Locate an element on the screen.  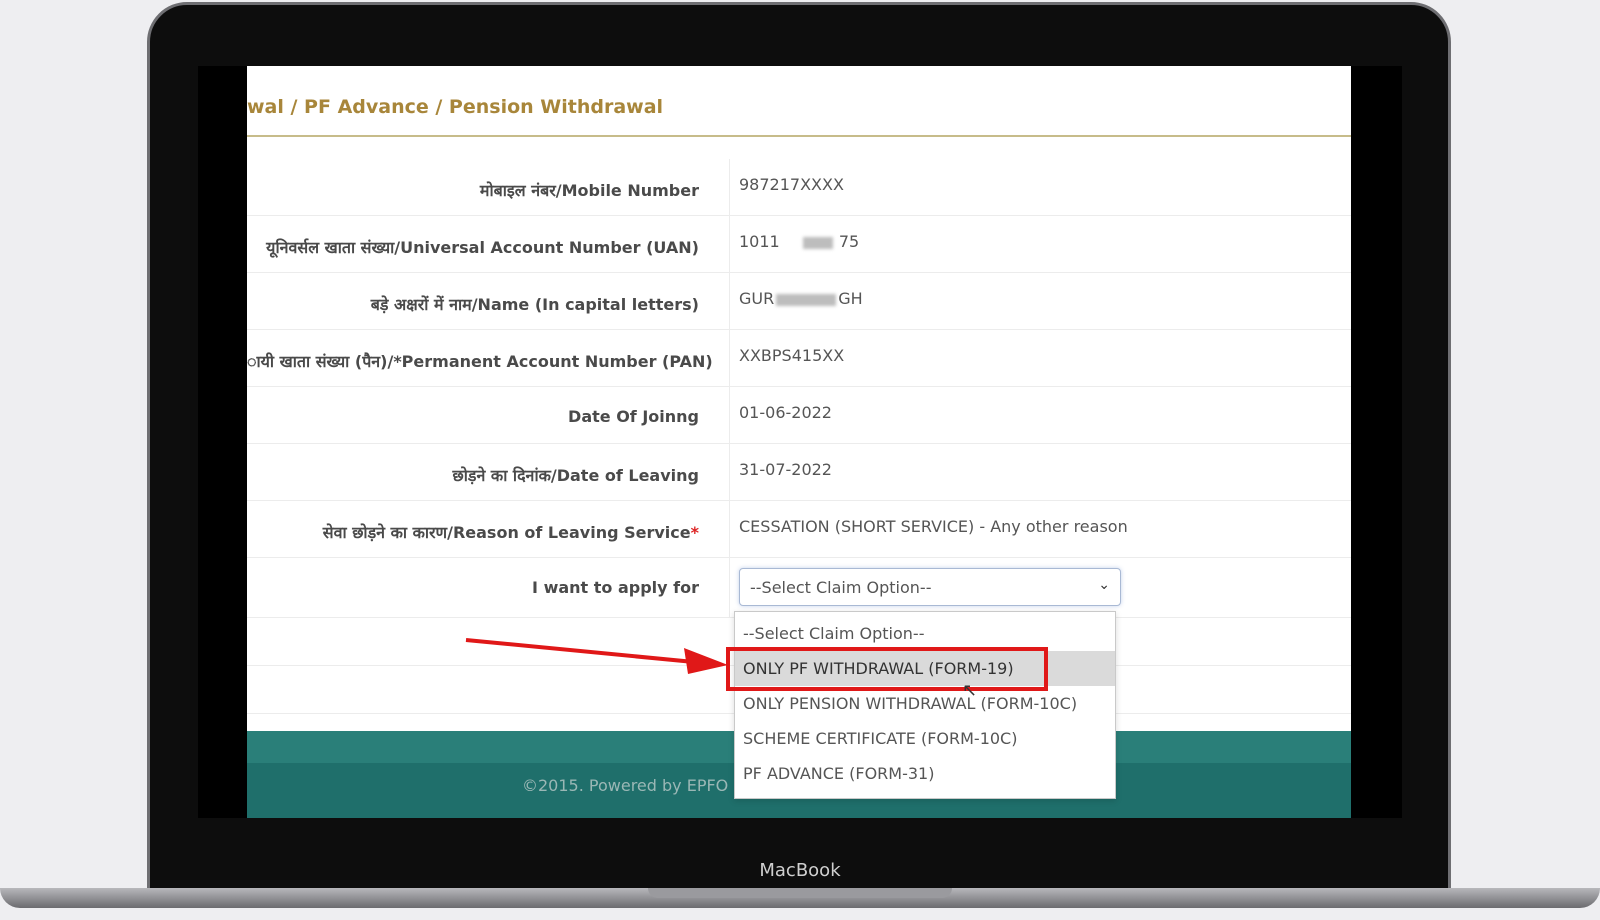
pan-value: XXBPS415XX is located at coordinates (792, 355).